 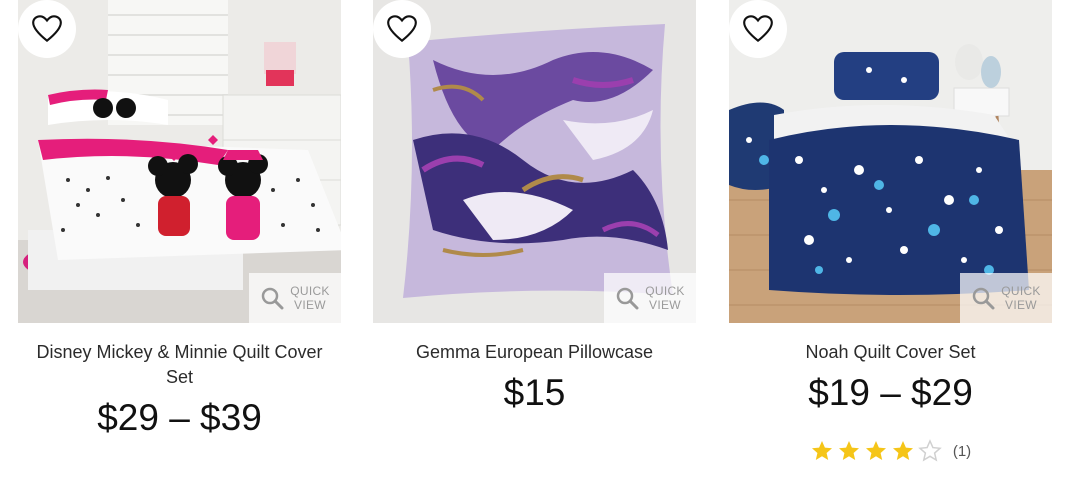 What do you see at coordinates (179, 417) in the screenshot?
I see `product-price: $29 – $39` at bounding box center [179, 417].